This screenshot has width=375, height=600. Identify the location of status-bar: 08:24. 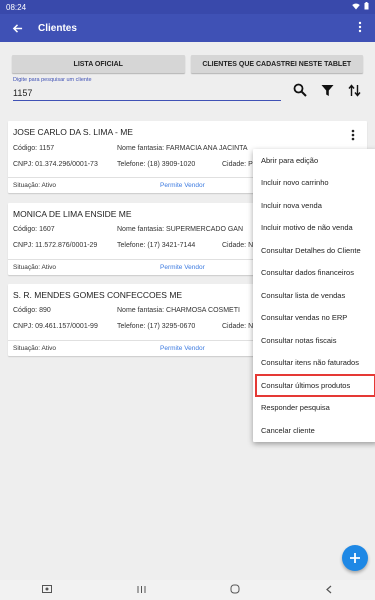
(187, 7).